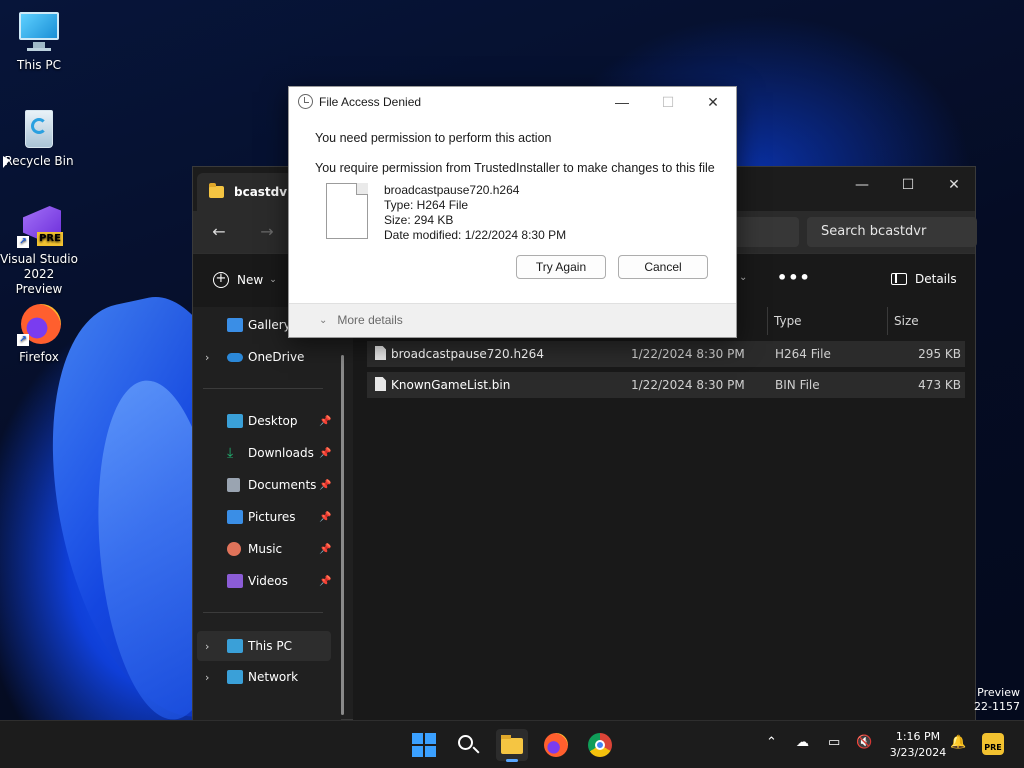 The width and height of the screenshot is (1024, 768). What do you see at coordinates (834, 742) in the screenshot?
I see `network-icon: ▭` at bounding box center [834, 742].